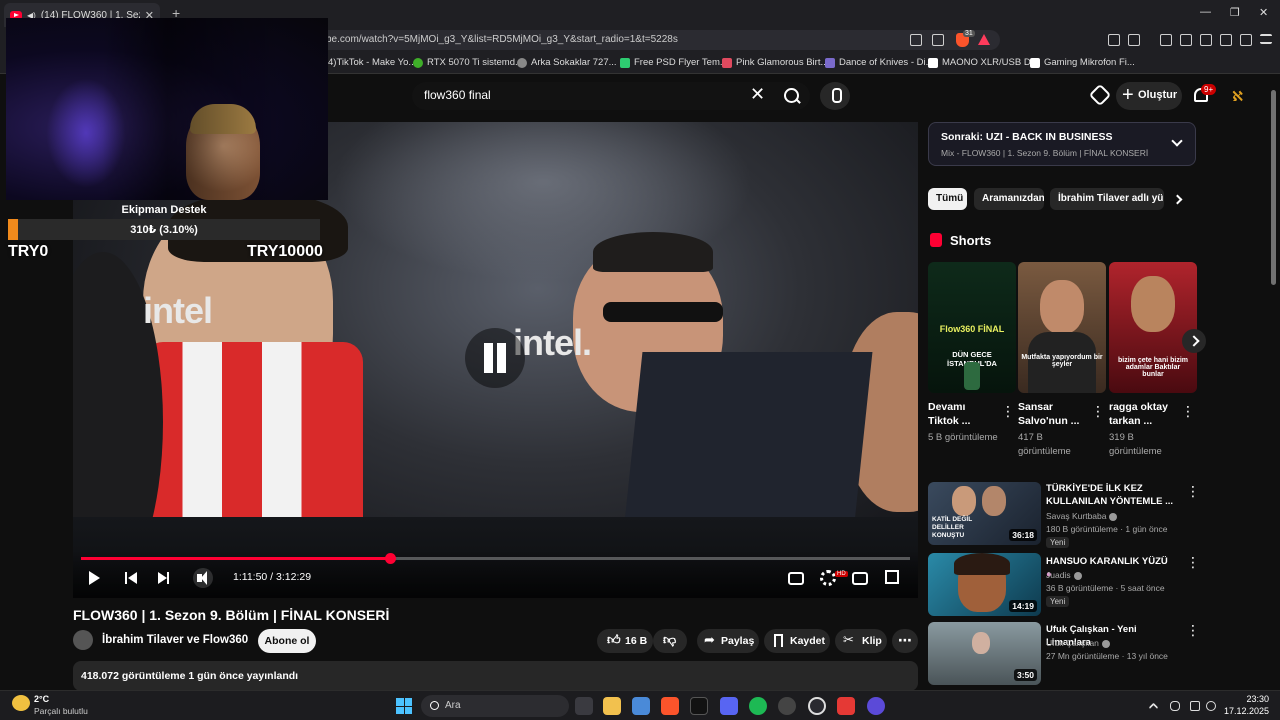 The image size is (1280, 720). What do you see at coordinates (1134, 40) in the screenshot?
I see `screenshot-icon` at bounding box center [1134, 40].